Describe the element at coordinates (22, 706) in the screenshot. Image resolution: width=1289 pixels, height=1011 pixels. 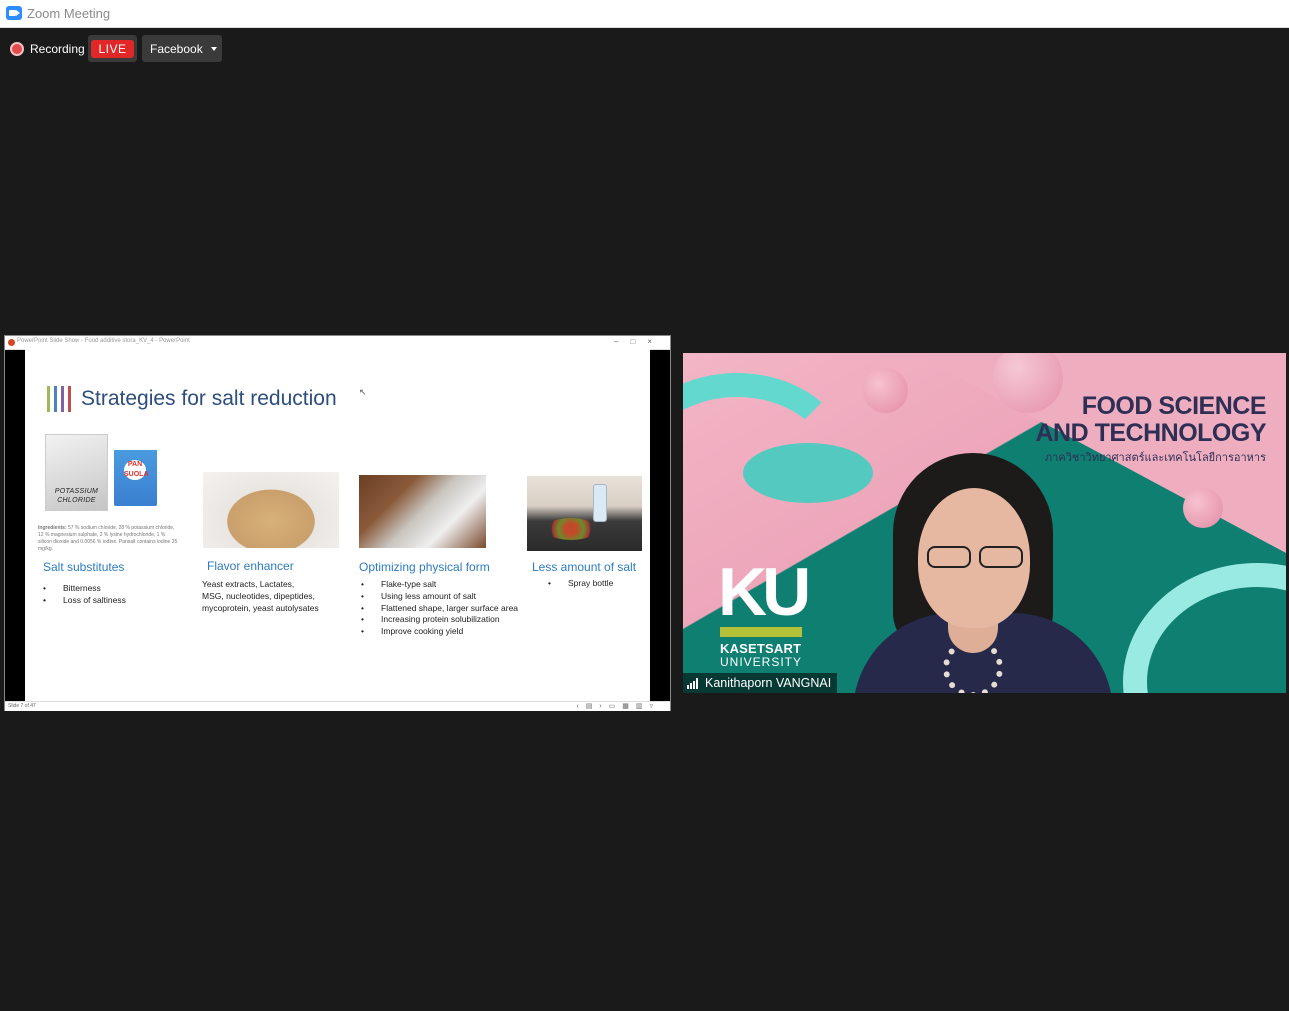
I see `slide-counter: Slide 7 of 47` at that location.